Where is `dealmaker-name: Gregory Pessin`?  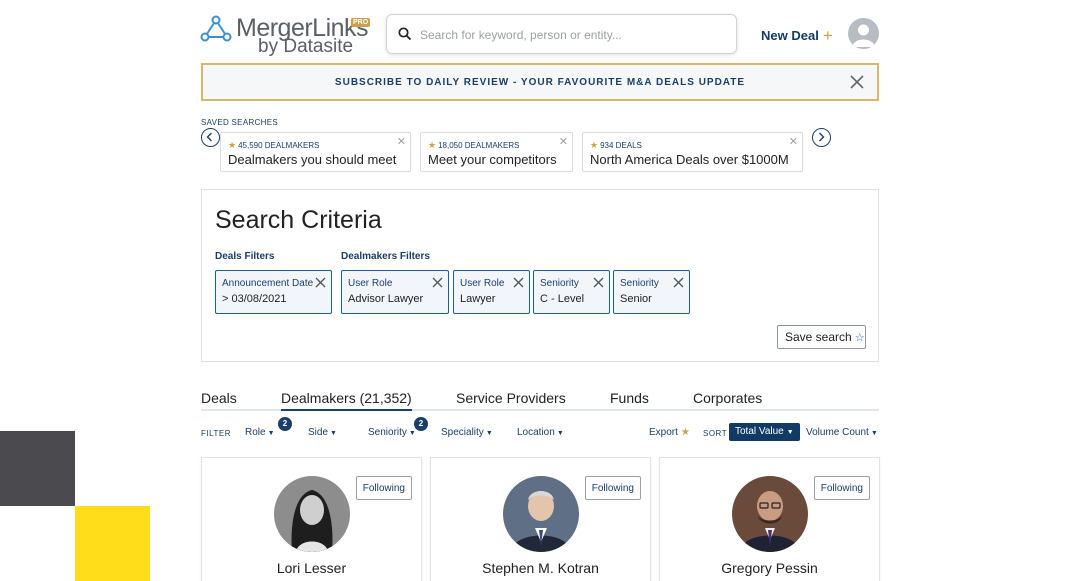 dealmaker-name: Gregory Pessin is located at coordinates (769, 568).